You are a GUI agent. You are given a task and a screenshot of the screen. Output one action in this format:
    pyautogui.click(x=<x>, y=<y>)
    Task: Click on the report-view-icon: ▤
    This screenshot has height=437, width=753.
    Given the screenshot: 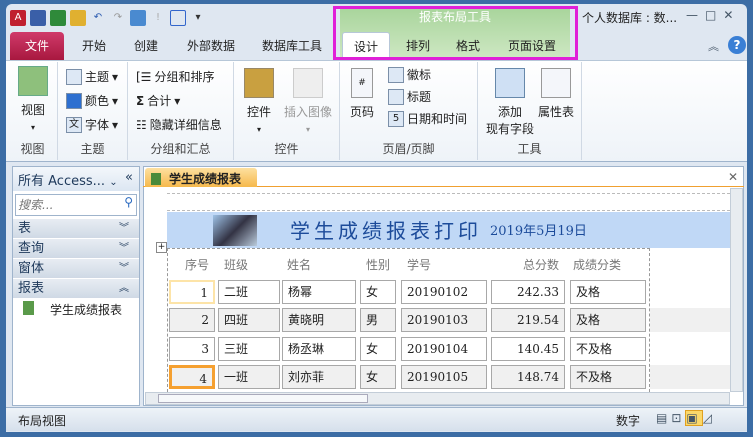 What is the action you would take?
    pyautogui.click(x=663, y=418)
    